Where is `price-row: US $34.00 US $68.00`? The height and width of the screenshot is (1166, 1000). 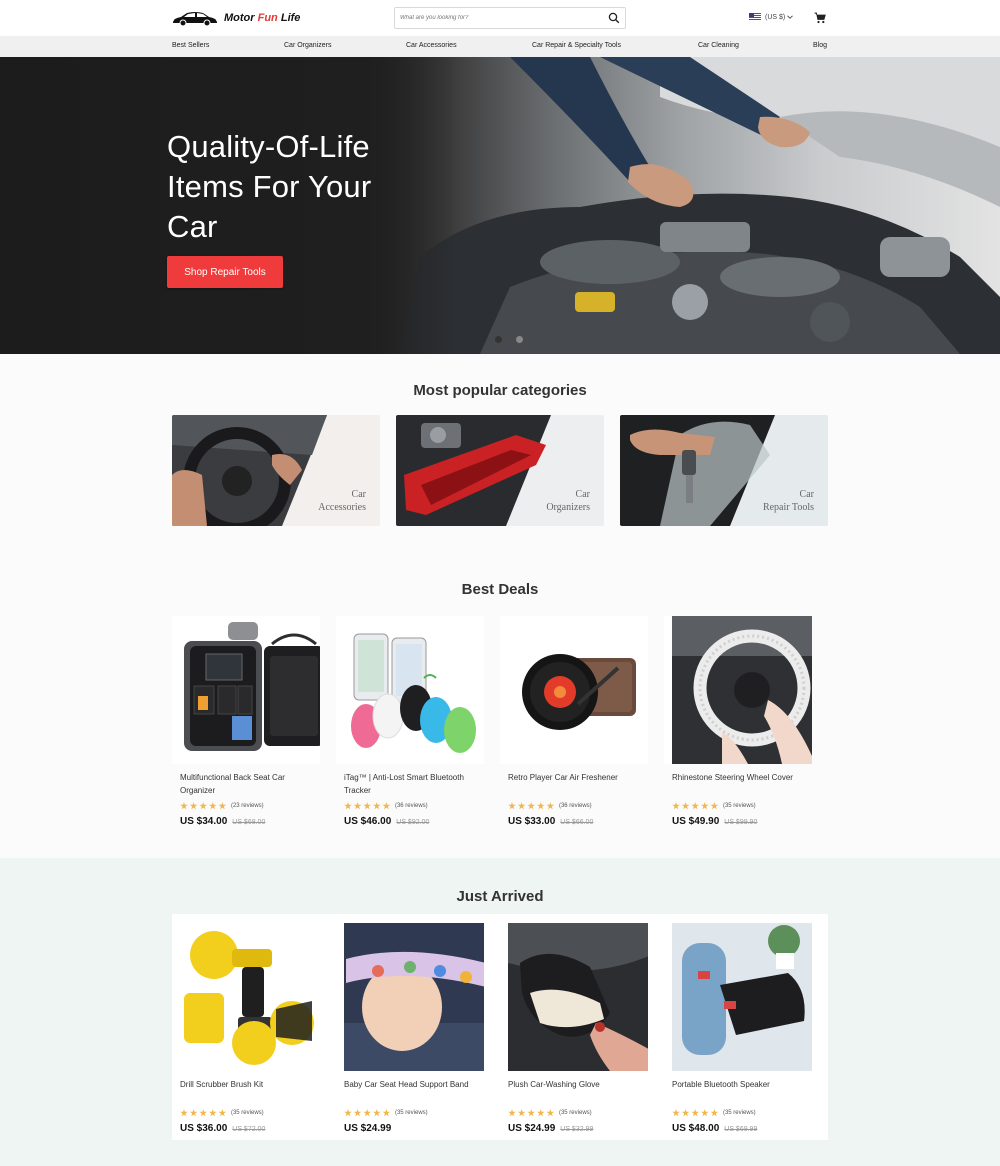 price-row: US $34.00 US $68.00 is located at coordinates (246, 821).